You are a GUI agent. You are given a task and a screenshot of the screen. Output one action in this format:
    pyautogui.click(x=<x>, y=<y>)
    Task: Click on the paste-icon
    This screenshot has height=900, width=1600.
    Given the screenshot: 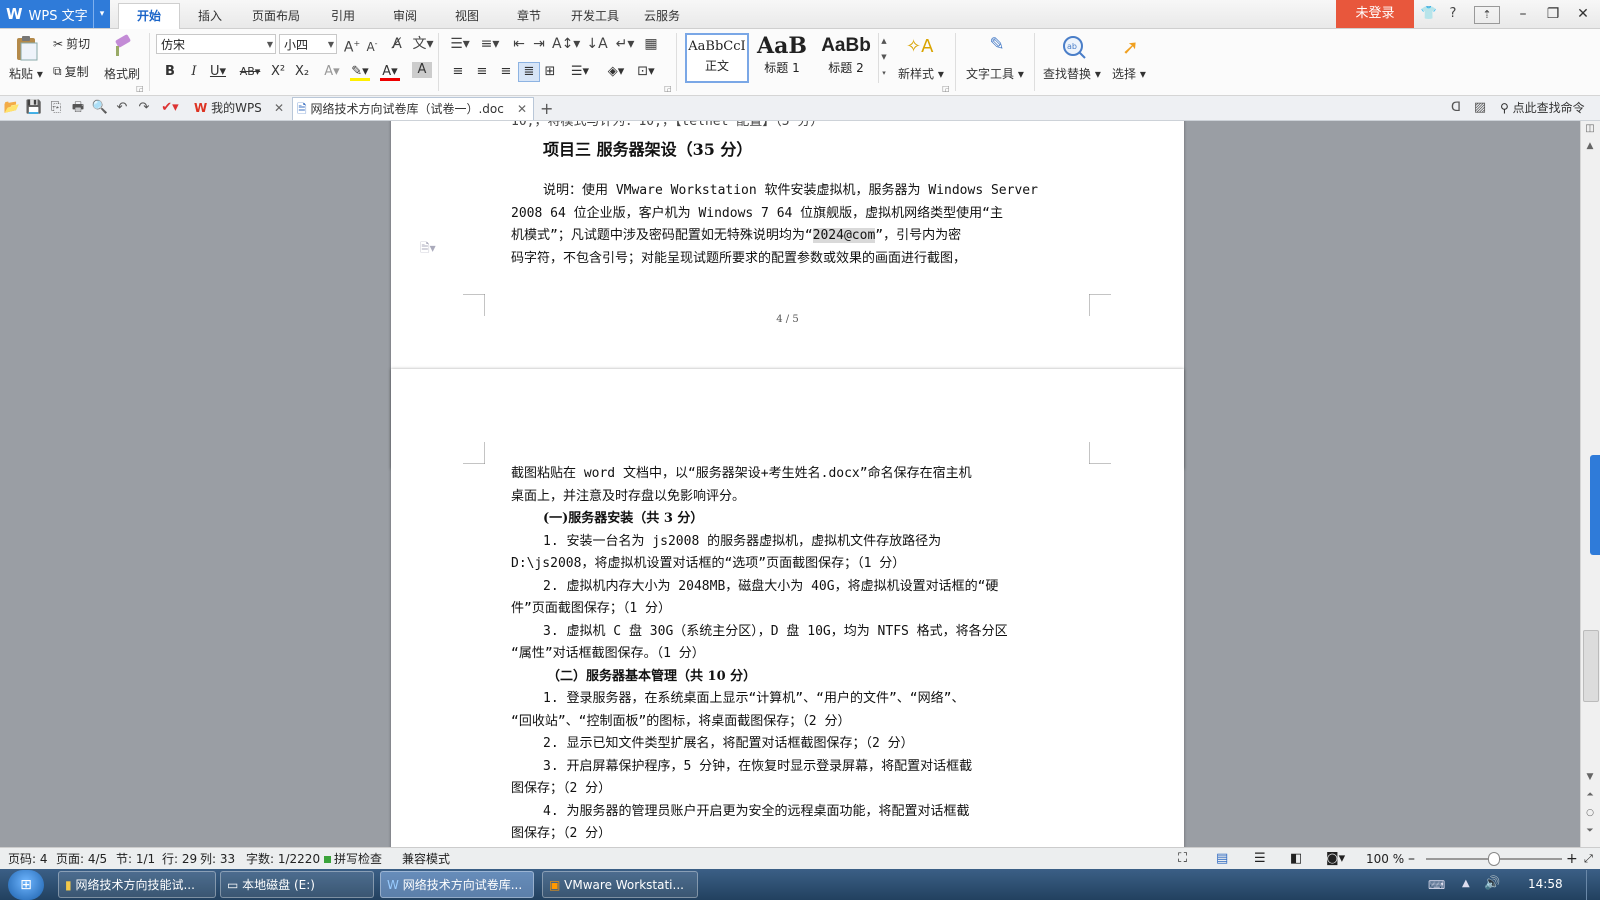 What is the action you would take?
    pyautogui.click(x=26, y=48)
    